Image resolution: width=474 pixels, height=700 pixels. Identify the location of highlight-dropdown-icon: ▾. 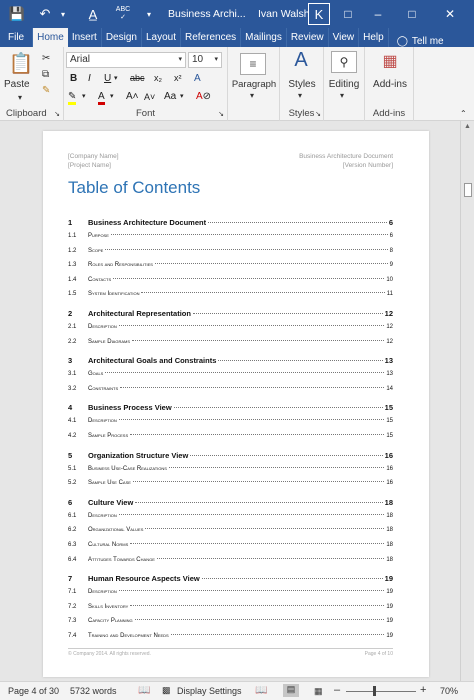
(84, 96).